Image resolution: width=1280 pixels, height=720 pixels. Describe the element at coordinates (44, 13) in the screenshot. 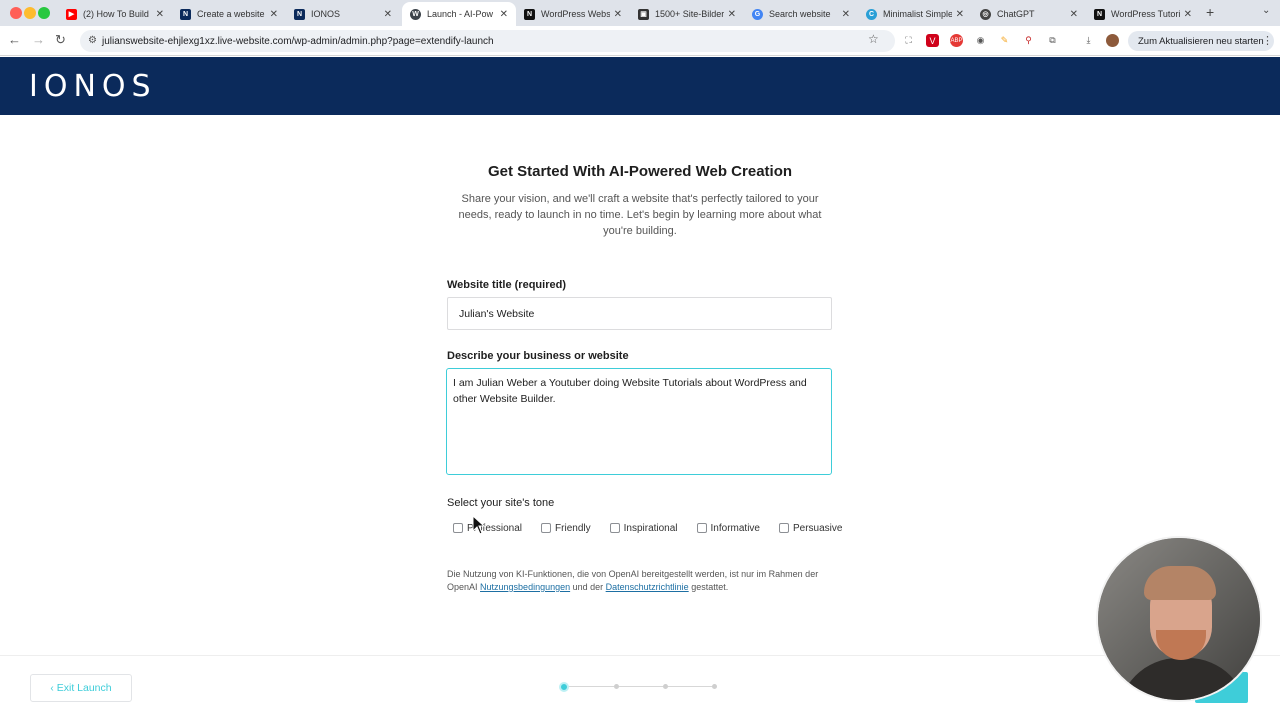

I see `maximize-window-icon` at that location.